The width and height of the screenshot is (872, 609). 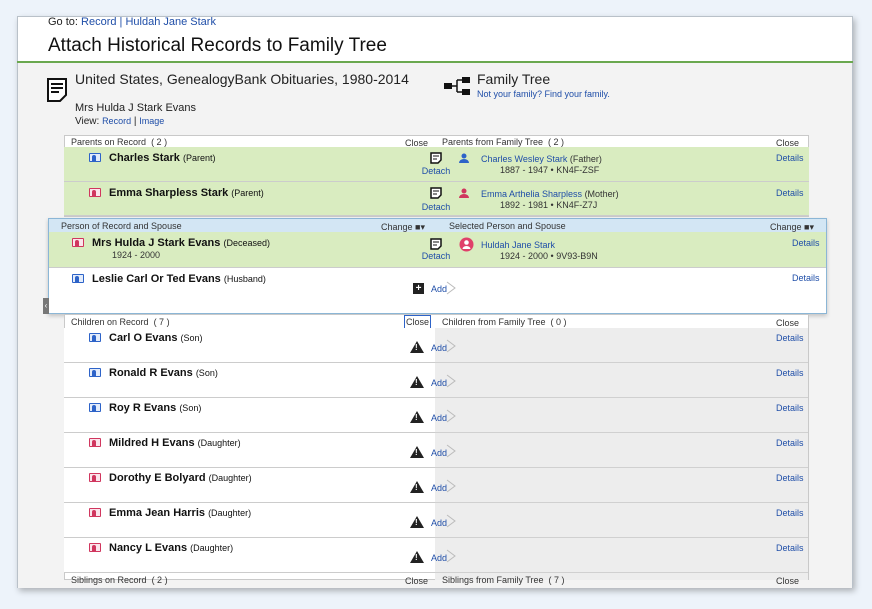 I want to click on child-name: Ronald R Evans (Son), so click(x=163, y=373).